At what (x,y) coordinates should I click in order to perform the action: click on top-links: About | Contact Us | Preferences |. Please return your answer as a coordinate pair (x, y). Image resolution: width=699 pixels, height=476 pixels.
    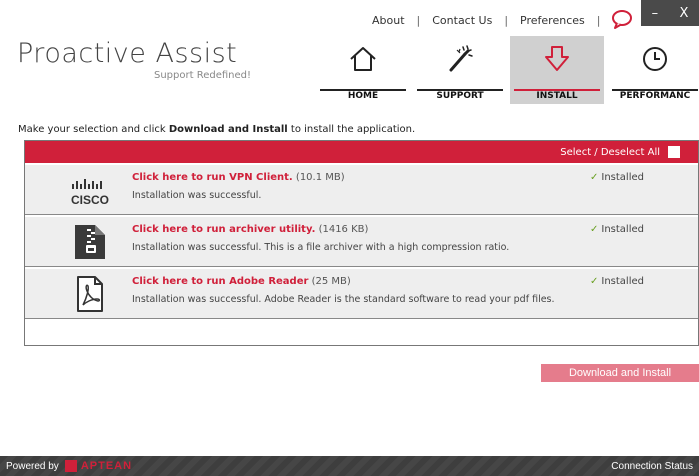
    Looking at the image, I should click on (492, 20).